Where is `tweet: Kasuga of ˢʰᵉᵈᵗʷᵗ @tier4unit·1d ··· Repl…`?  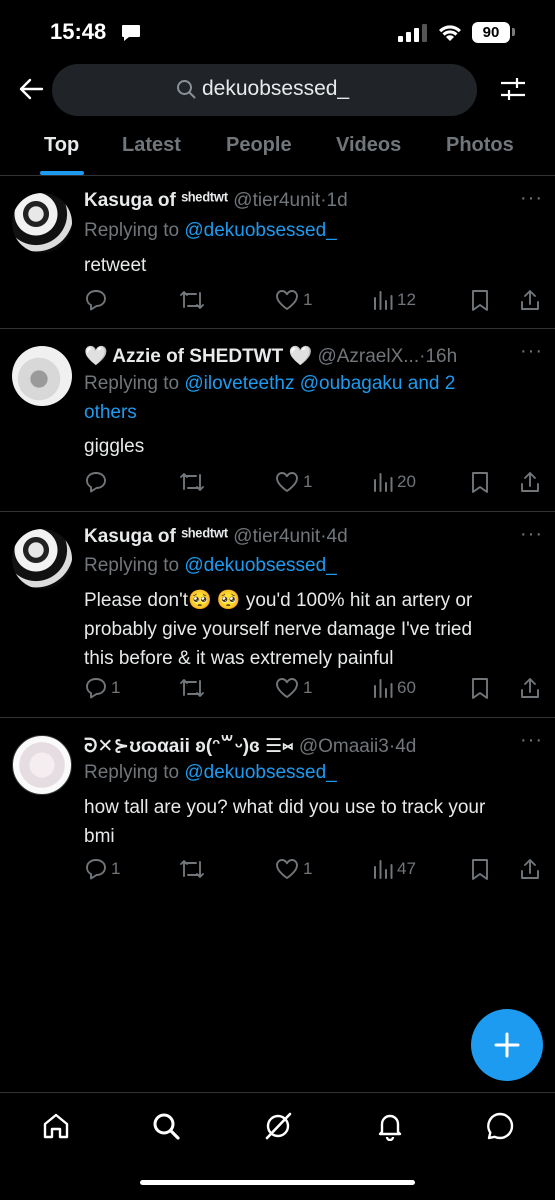
tweet: Kasuga of ˢʰᵉᵈᵗʷᵗ @tier4unit·1d ··· Repl… is located at coordinates (277, 253).